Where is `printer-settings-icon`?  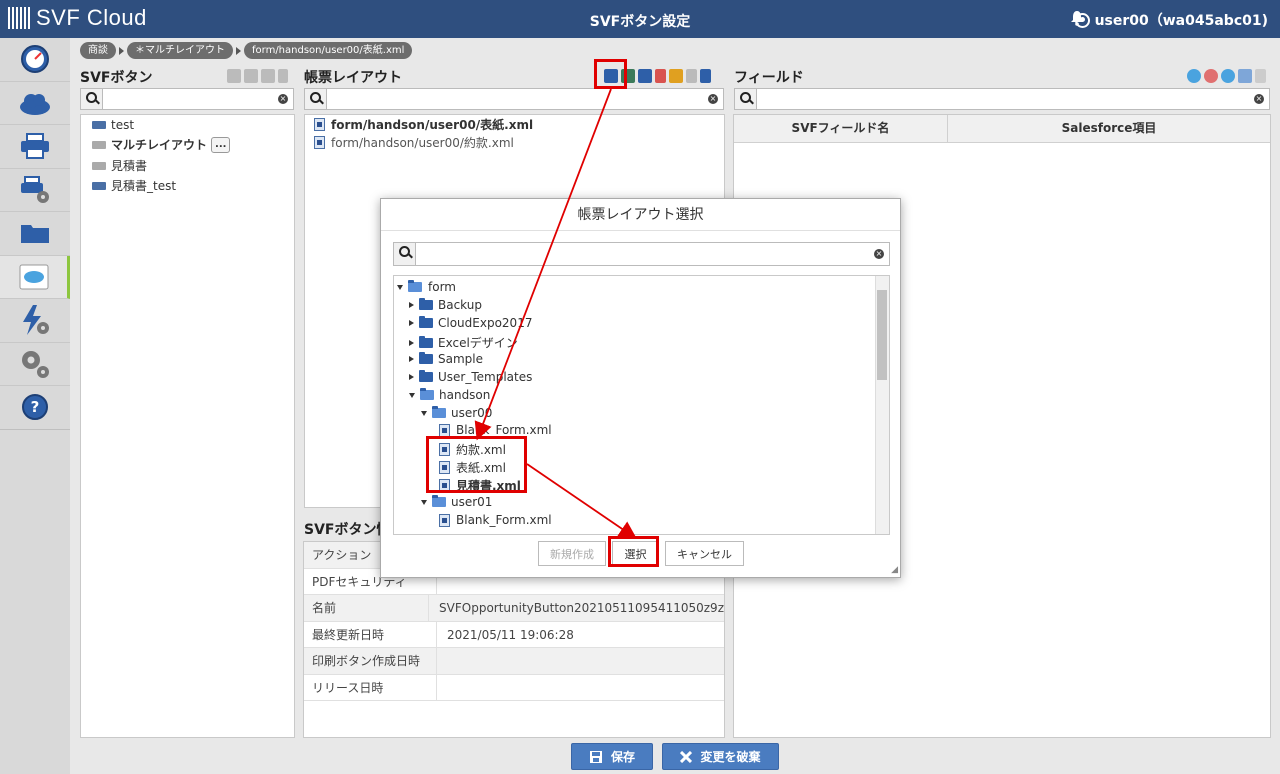 printer-settings-icon is located at coordinates (35, 189).